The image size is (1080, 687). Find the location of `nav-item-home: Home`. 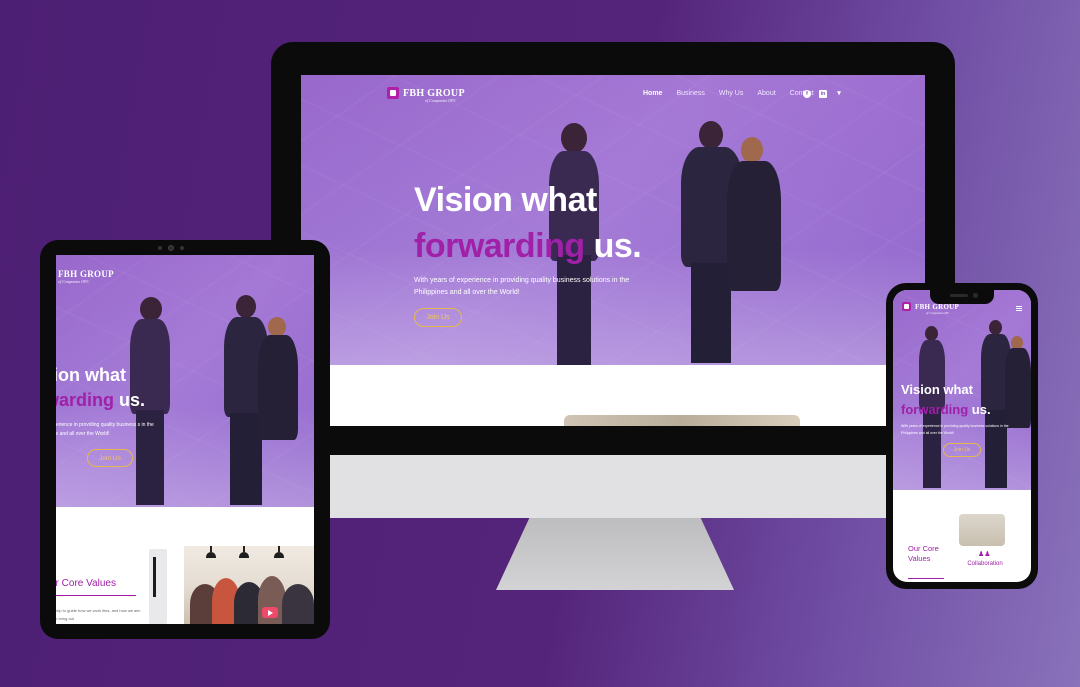

nav-item-home: Home is located at coordinates (652, 93).